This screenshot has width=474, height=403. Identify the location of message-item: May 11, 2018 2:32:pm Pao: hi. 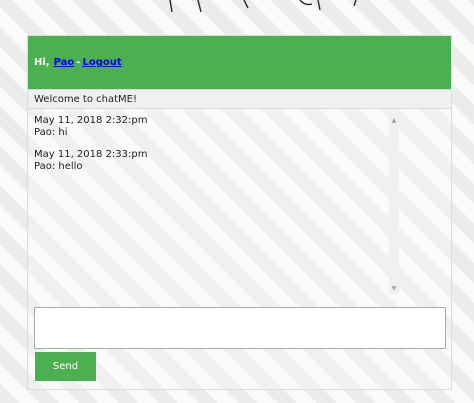
(209, 127).